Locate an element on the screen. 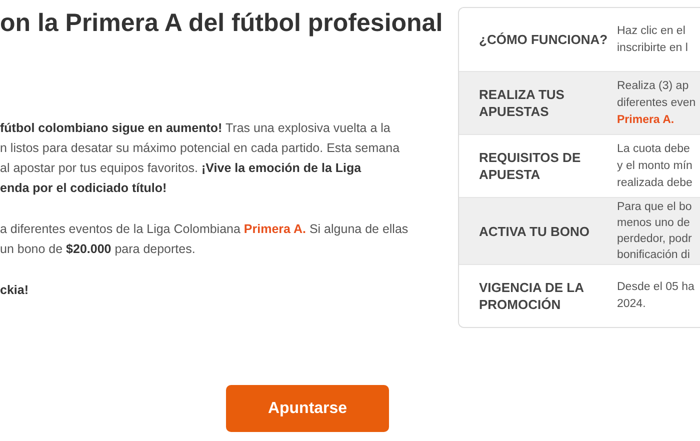 The width and height of the screenshot is (700, 441). step-label: ACTIVA TU BONO is located at coordinates (534, 231).